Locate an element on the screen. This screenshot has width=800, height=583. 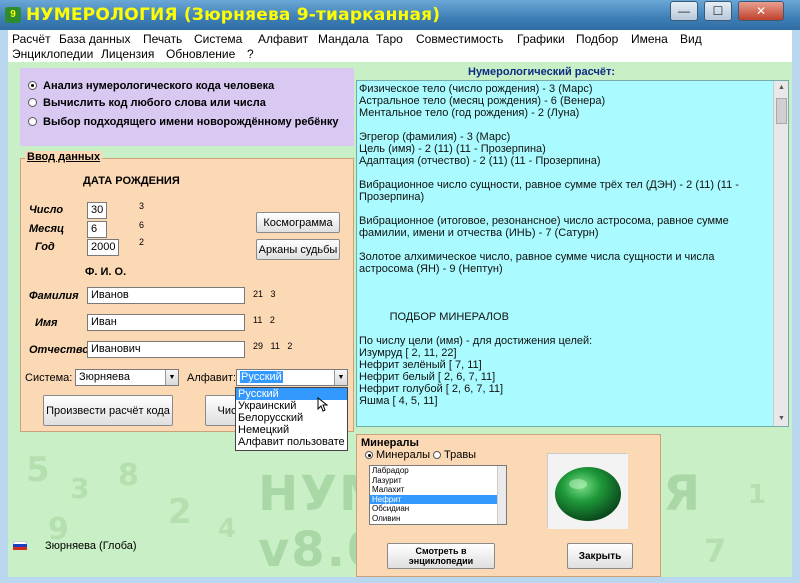
scroll-up-icon: ▲ is located at coordinates (781, 88).